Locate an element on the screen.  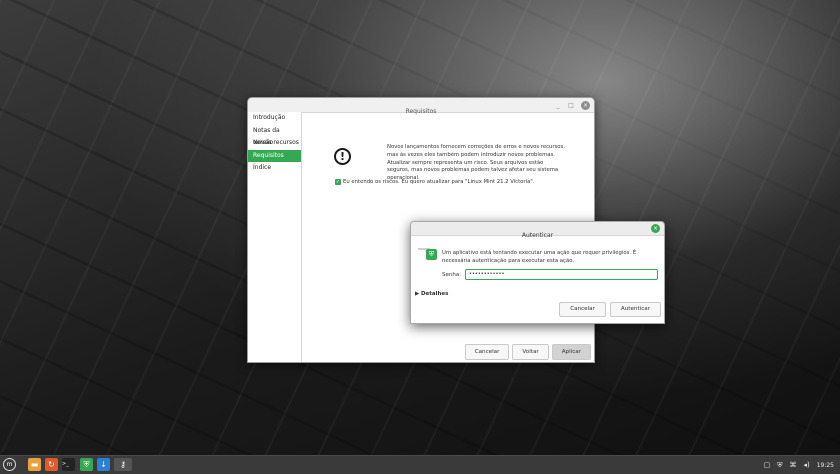
shield-icon: ⛨ is located at coordinates (431, 254).